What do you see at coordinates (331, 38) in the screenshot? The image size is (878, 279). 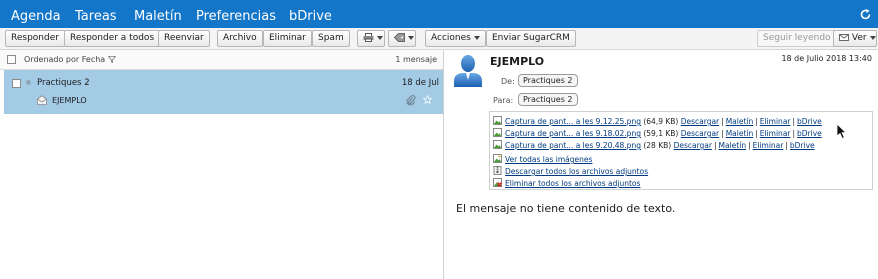 I see `spam-button: Spam` at bounding box center [331, 38].